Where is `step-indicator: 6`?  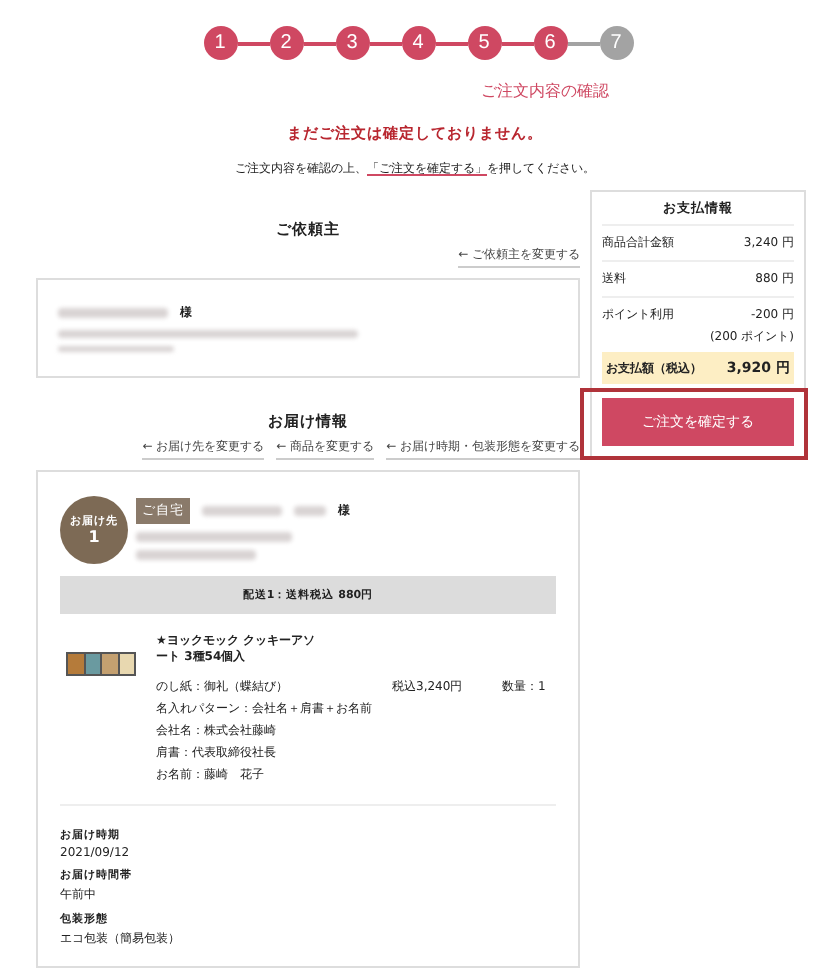 step-indicator: 6 is located at coordinates (550, 43).